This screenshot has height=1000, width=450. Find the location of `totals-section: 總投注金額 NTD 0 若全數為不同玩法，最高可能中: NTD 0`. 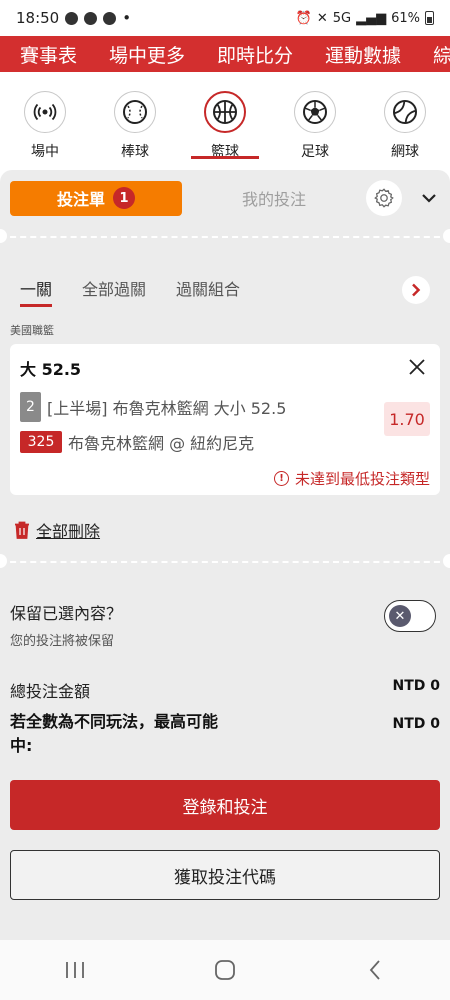

totals-section: 總投注金額 NTD 0 若全數為不同玩法，最高可能中: NTD 0 is located at coordinates (225, 718).